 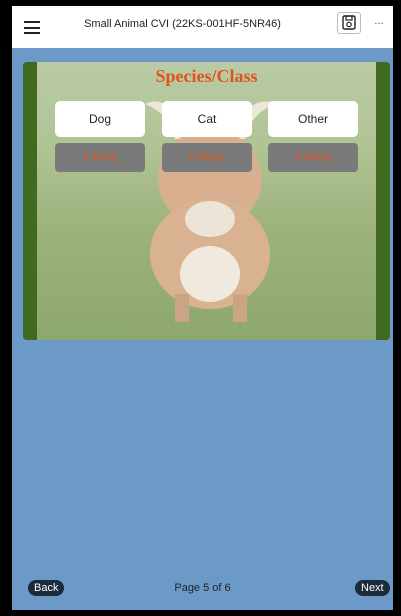 What do you see at coordinates (30, 201) in the screenshot?
I see `card-edge-left` at bounding box center [30, 201].